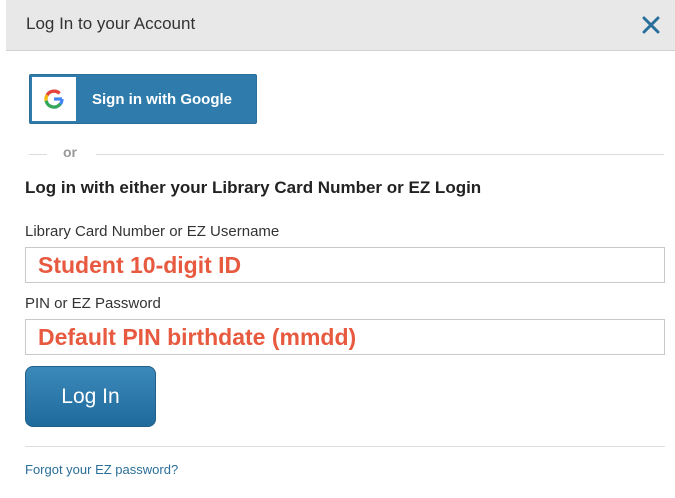 This screenshot has height=498, width=675. Describe the element at coordinates (345, 337) in the screenshot. I see `pin-input` at that location.